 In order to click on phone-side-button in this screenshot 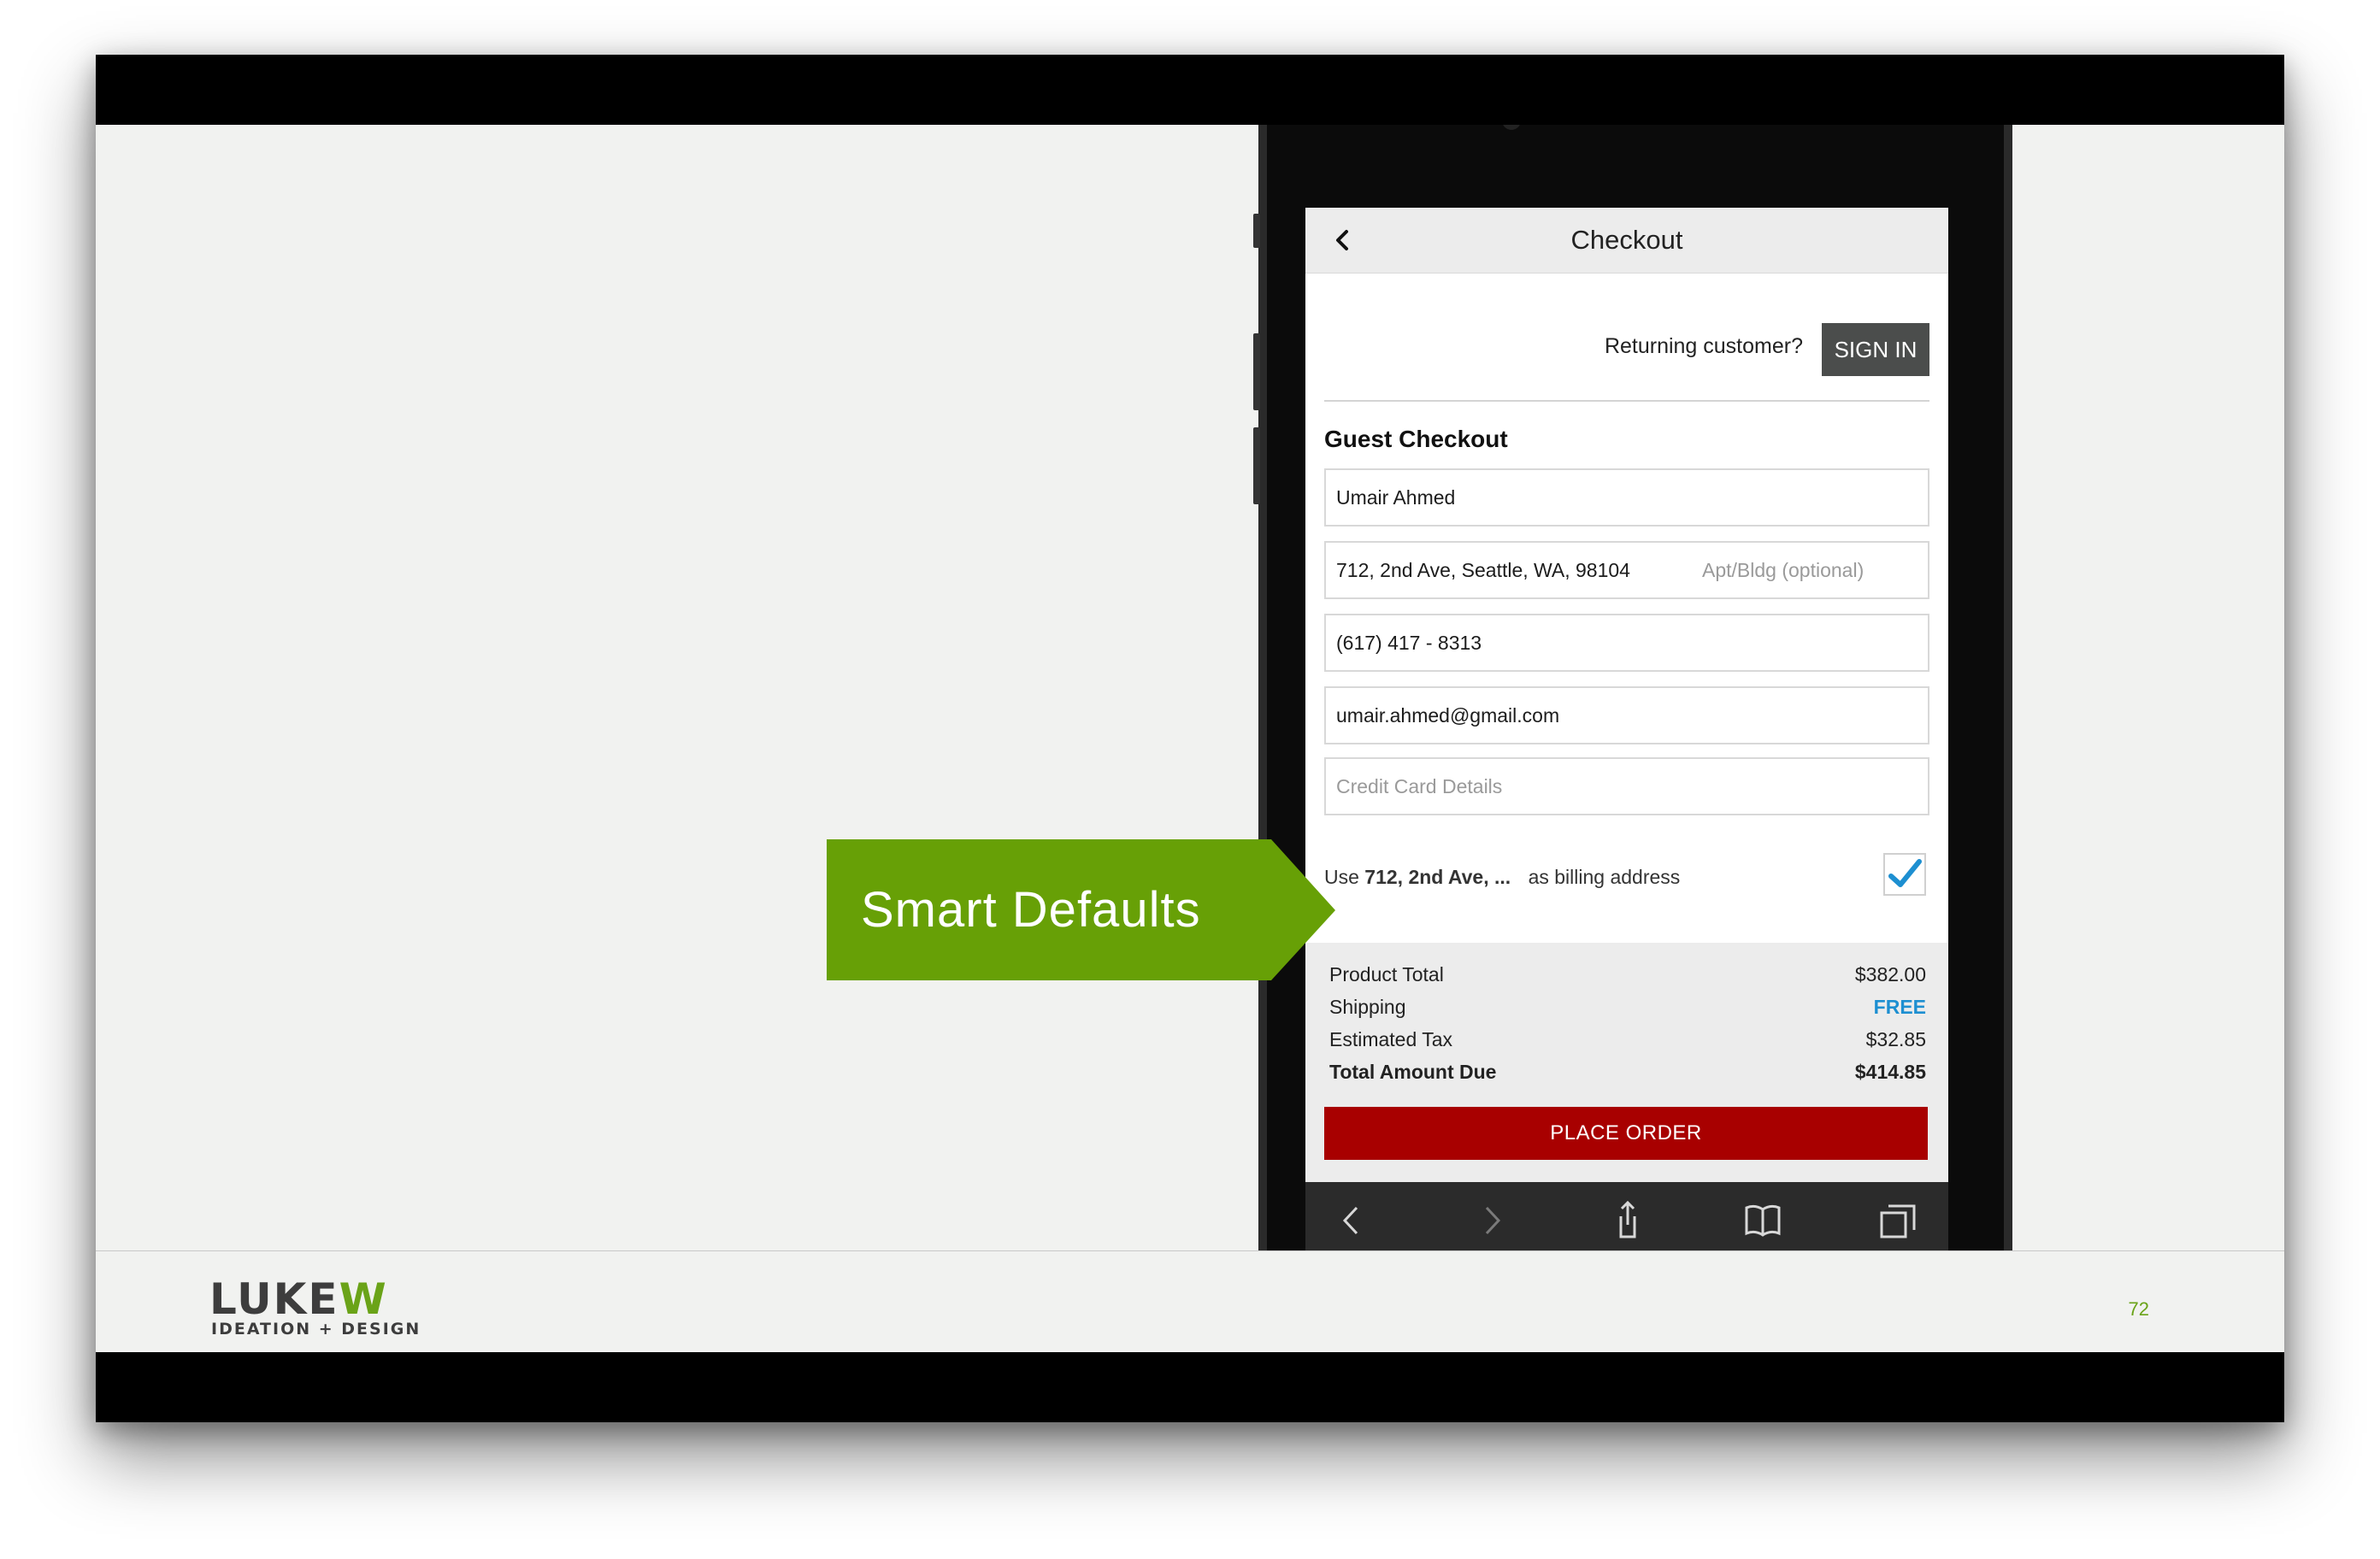, I will do `click(1257, 231)`.